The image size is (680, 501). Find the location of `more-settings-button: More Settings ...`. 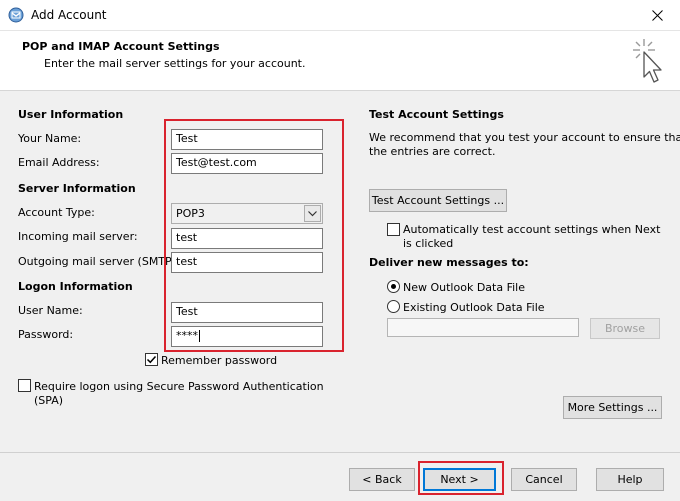

more-settings-button: More Settings ... is located at coordinates (612, 407).